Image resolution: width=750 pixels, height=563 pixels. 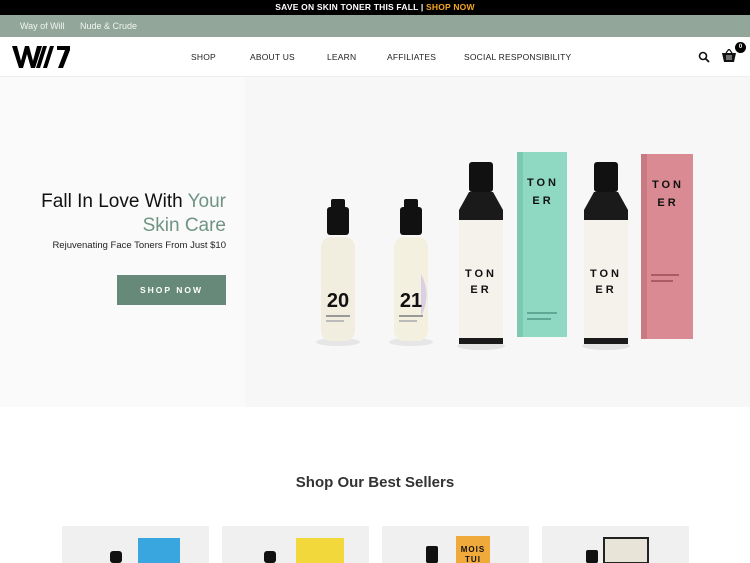 I want to click on card3-label-line1: MOIS, so click(x=473, y=549).